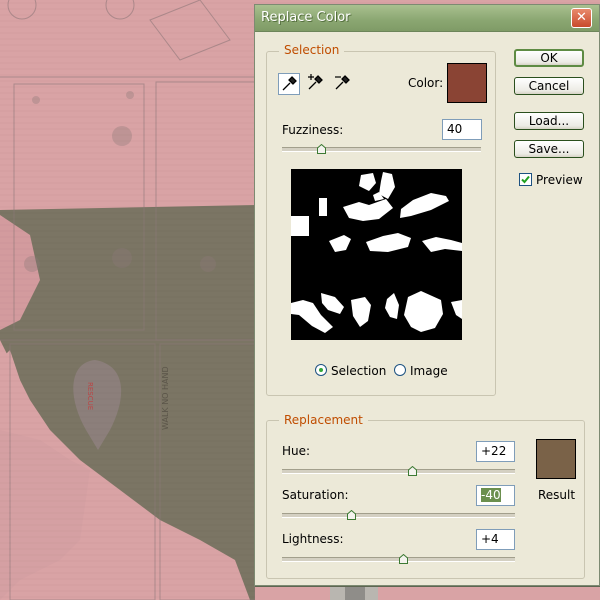 The height and width of the screenshot is (600, 600). Describe the element at coordinates (358, 371) in the screenshot. I see `selection-radio-label: Selection` at that location.